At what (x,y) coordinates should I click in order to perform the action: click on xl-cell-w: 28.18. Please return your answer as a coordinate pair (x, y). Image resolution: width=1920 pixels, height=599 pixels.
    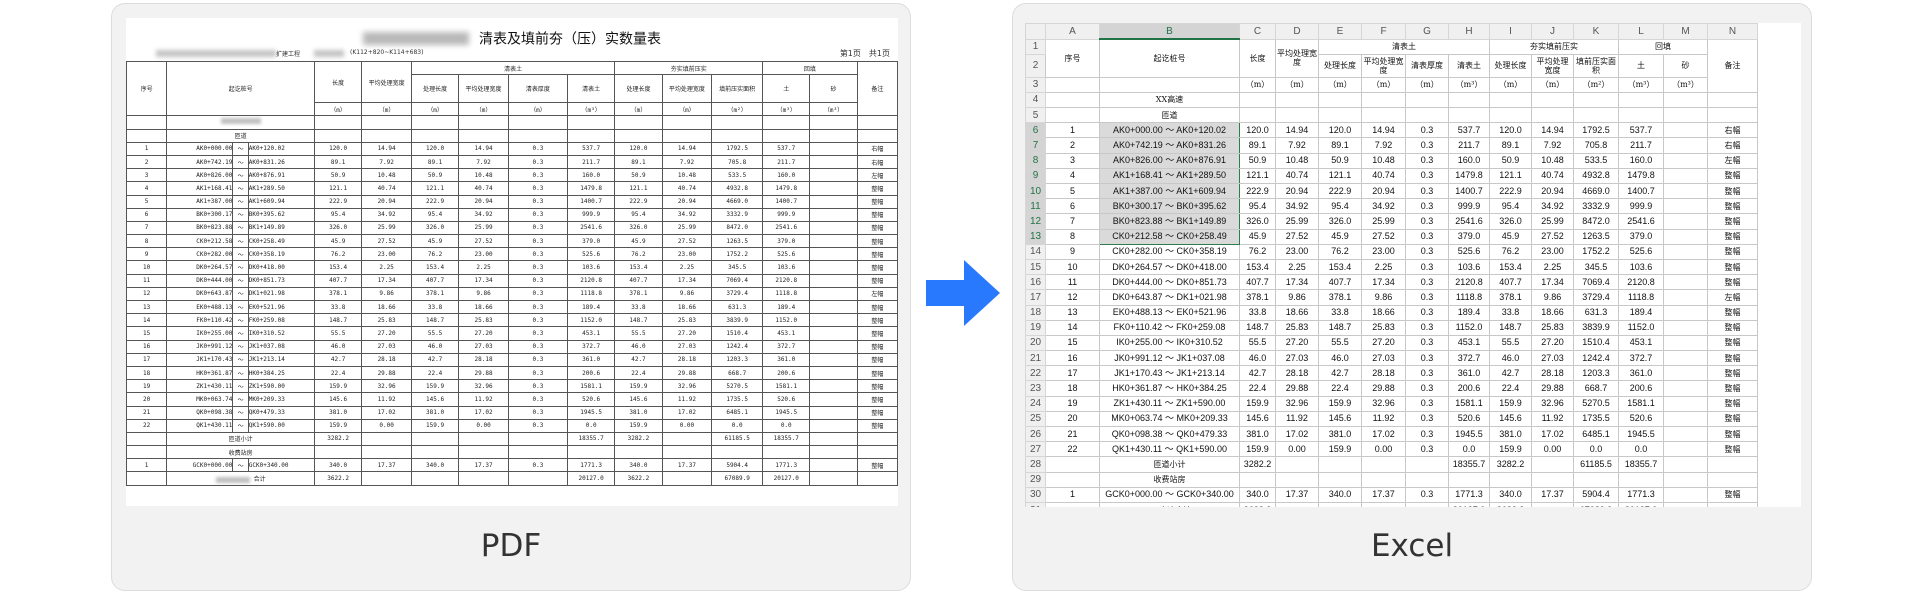
    Looking at the image, I should click on (1297, 373).